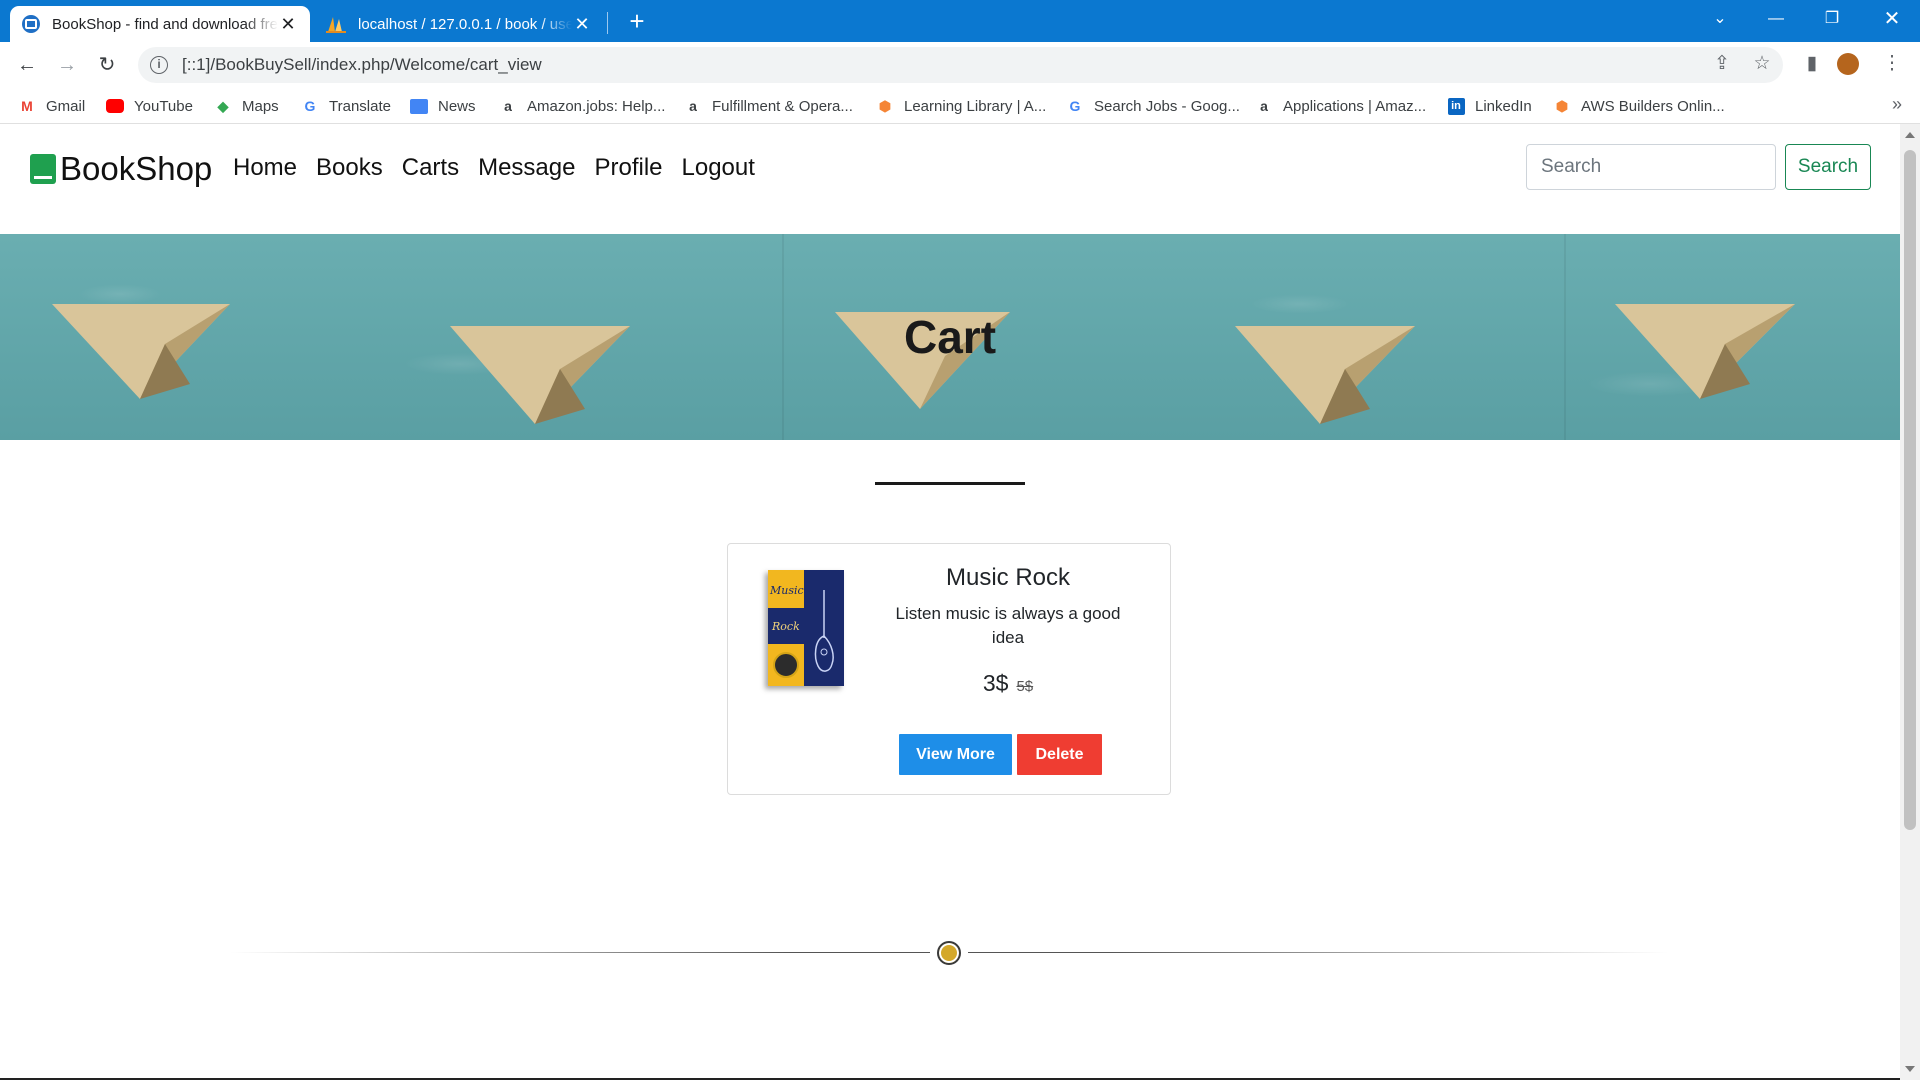  What do you see at coordinates (806, 628) in the screenshot?
I see `book-cover-image: Music Rock` at bounding box center [806, 628].